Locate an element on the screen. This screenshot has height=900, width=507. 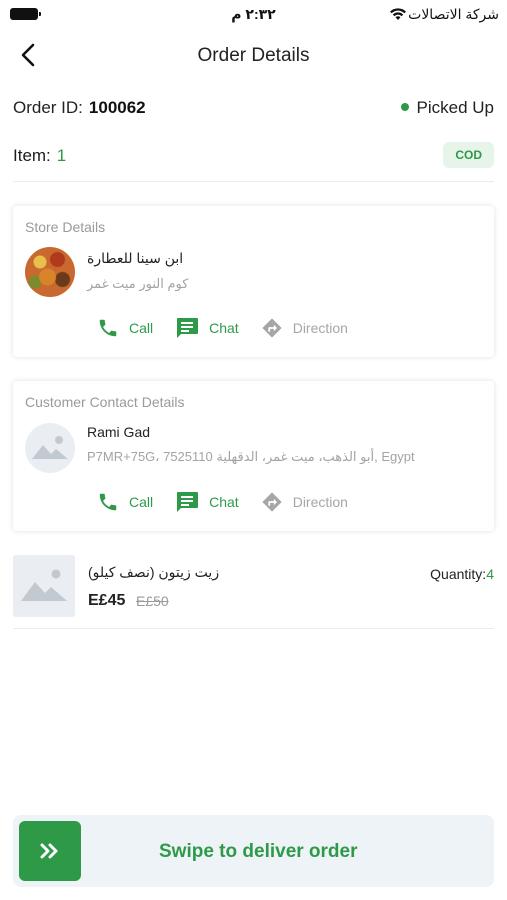
store-call-button: Call is located at coordinates (125, 328).